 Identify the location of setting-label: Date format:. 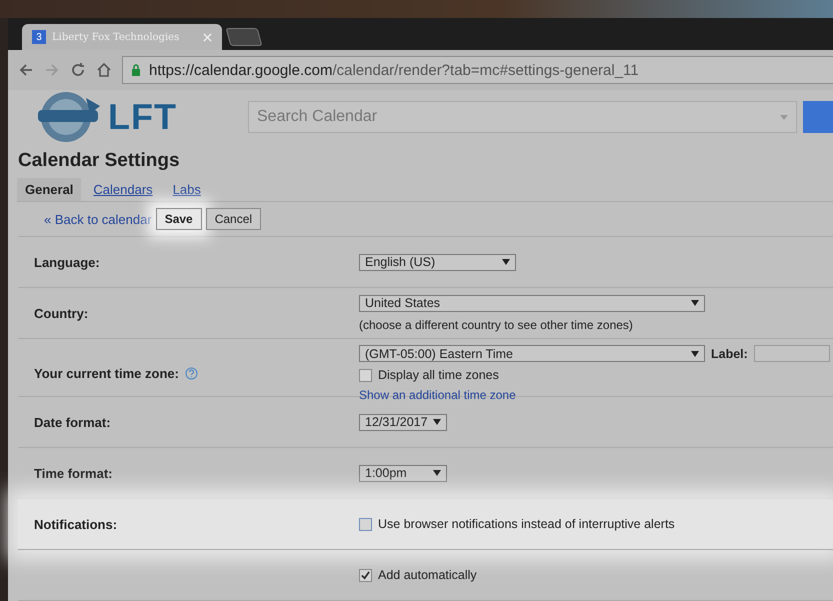
(72, 422).